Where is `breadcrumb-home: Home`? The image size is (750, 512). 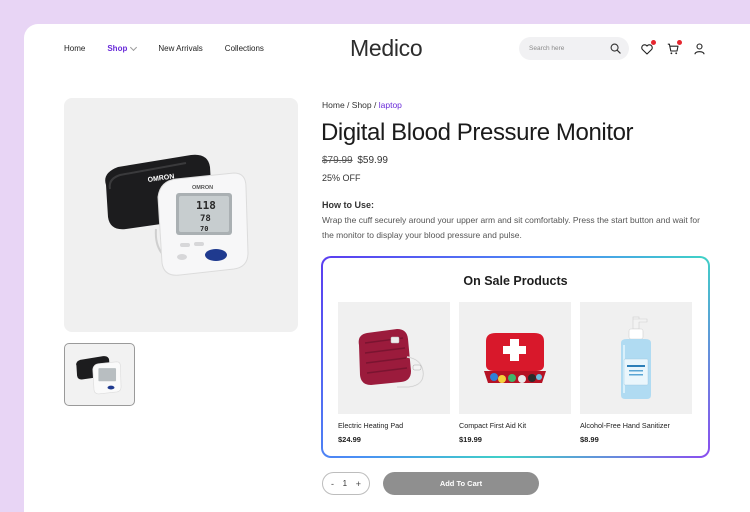
breadcrumb-home: Home is located at coordinates (333, 105).